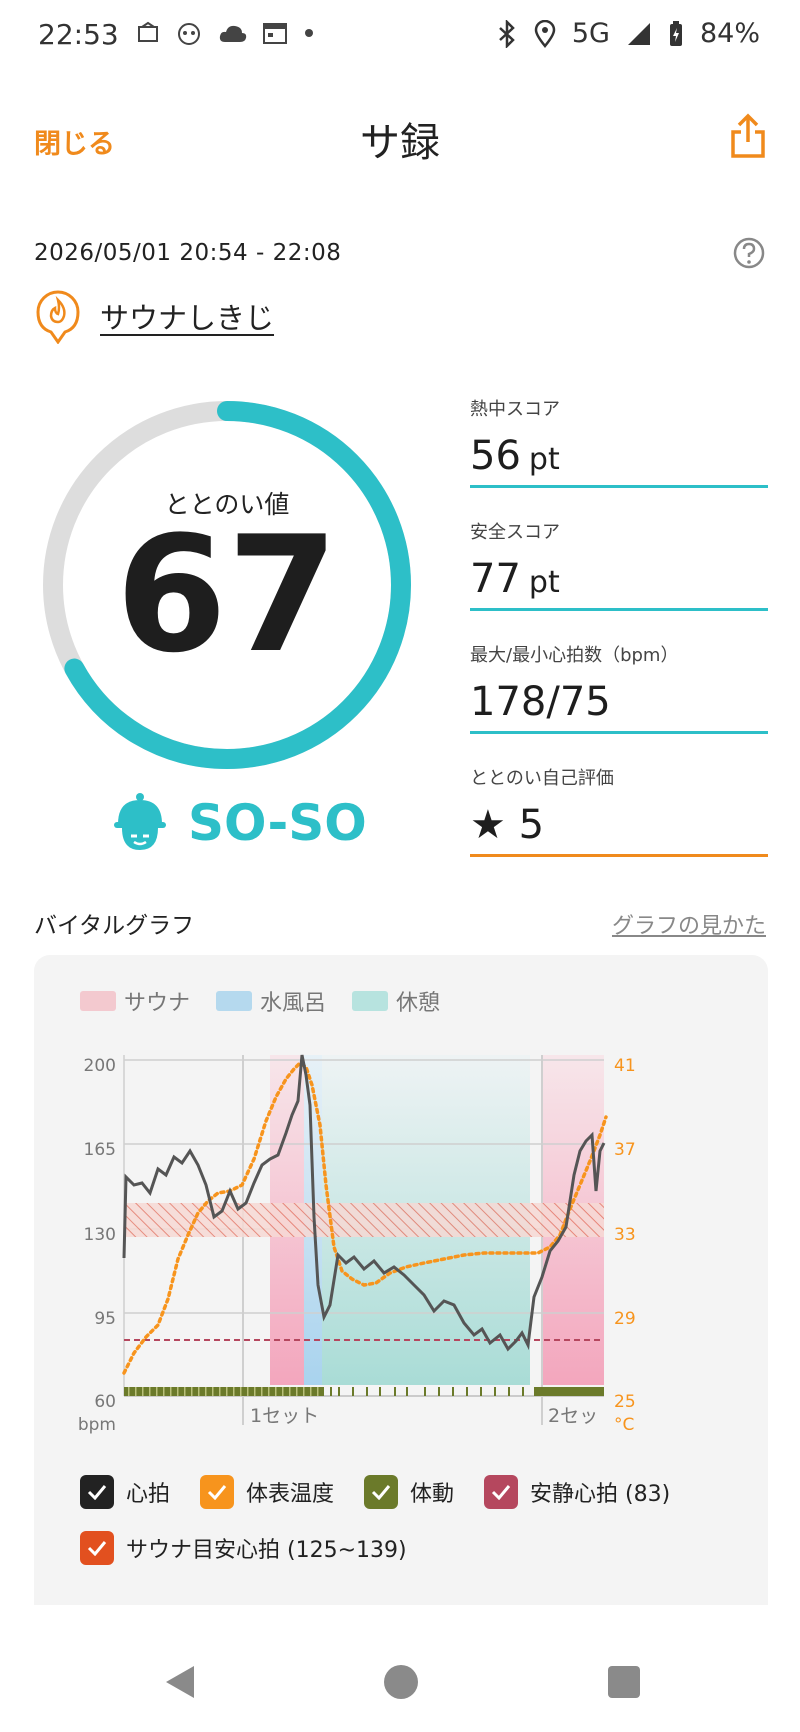 The width and height of the screenshot is (800, 1732). I want to click on stat-label: 最大/最小心拍数（bpm）, so click(574, 655).